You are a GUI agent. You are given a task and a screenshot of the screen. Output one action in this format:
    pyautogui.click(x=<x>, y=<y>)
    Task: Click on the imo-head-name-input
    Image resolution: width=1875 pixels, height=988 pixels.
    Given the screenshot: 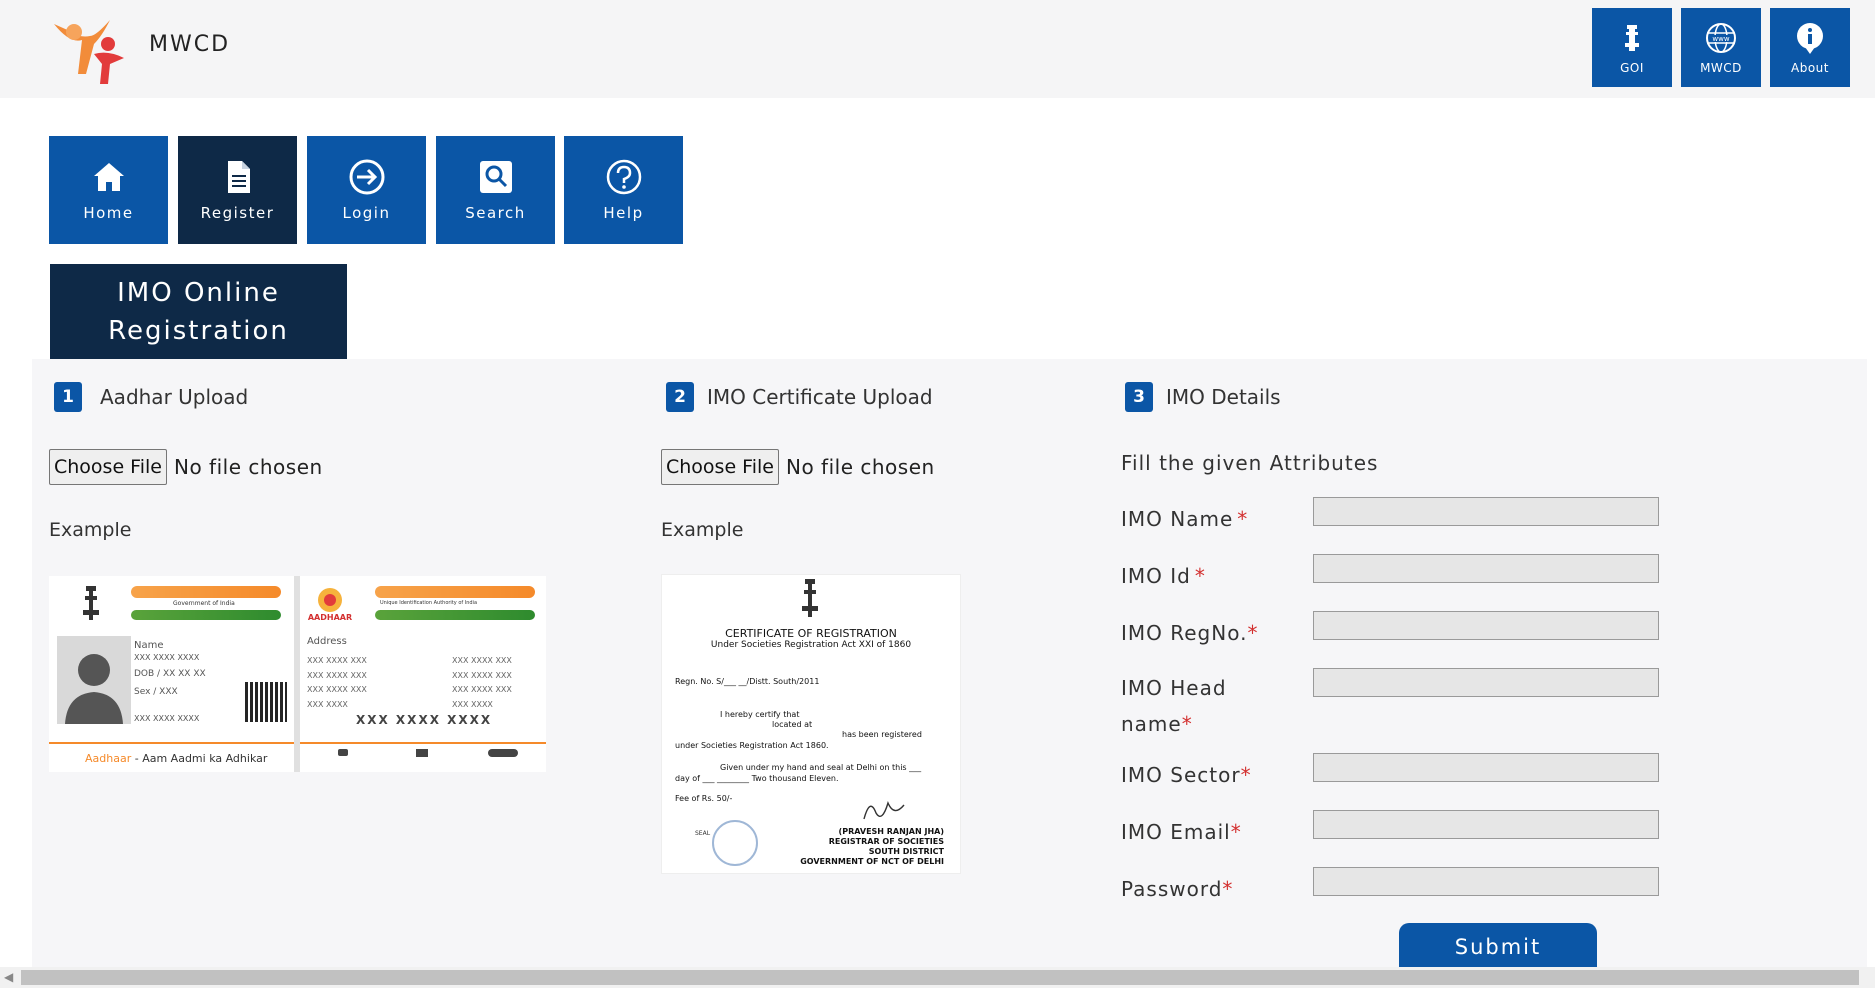 What is the action you would take?
    pyautogui.click(x=1486, y=682)
    